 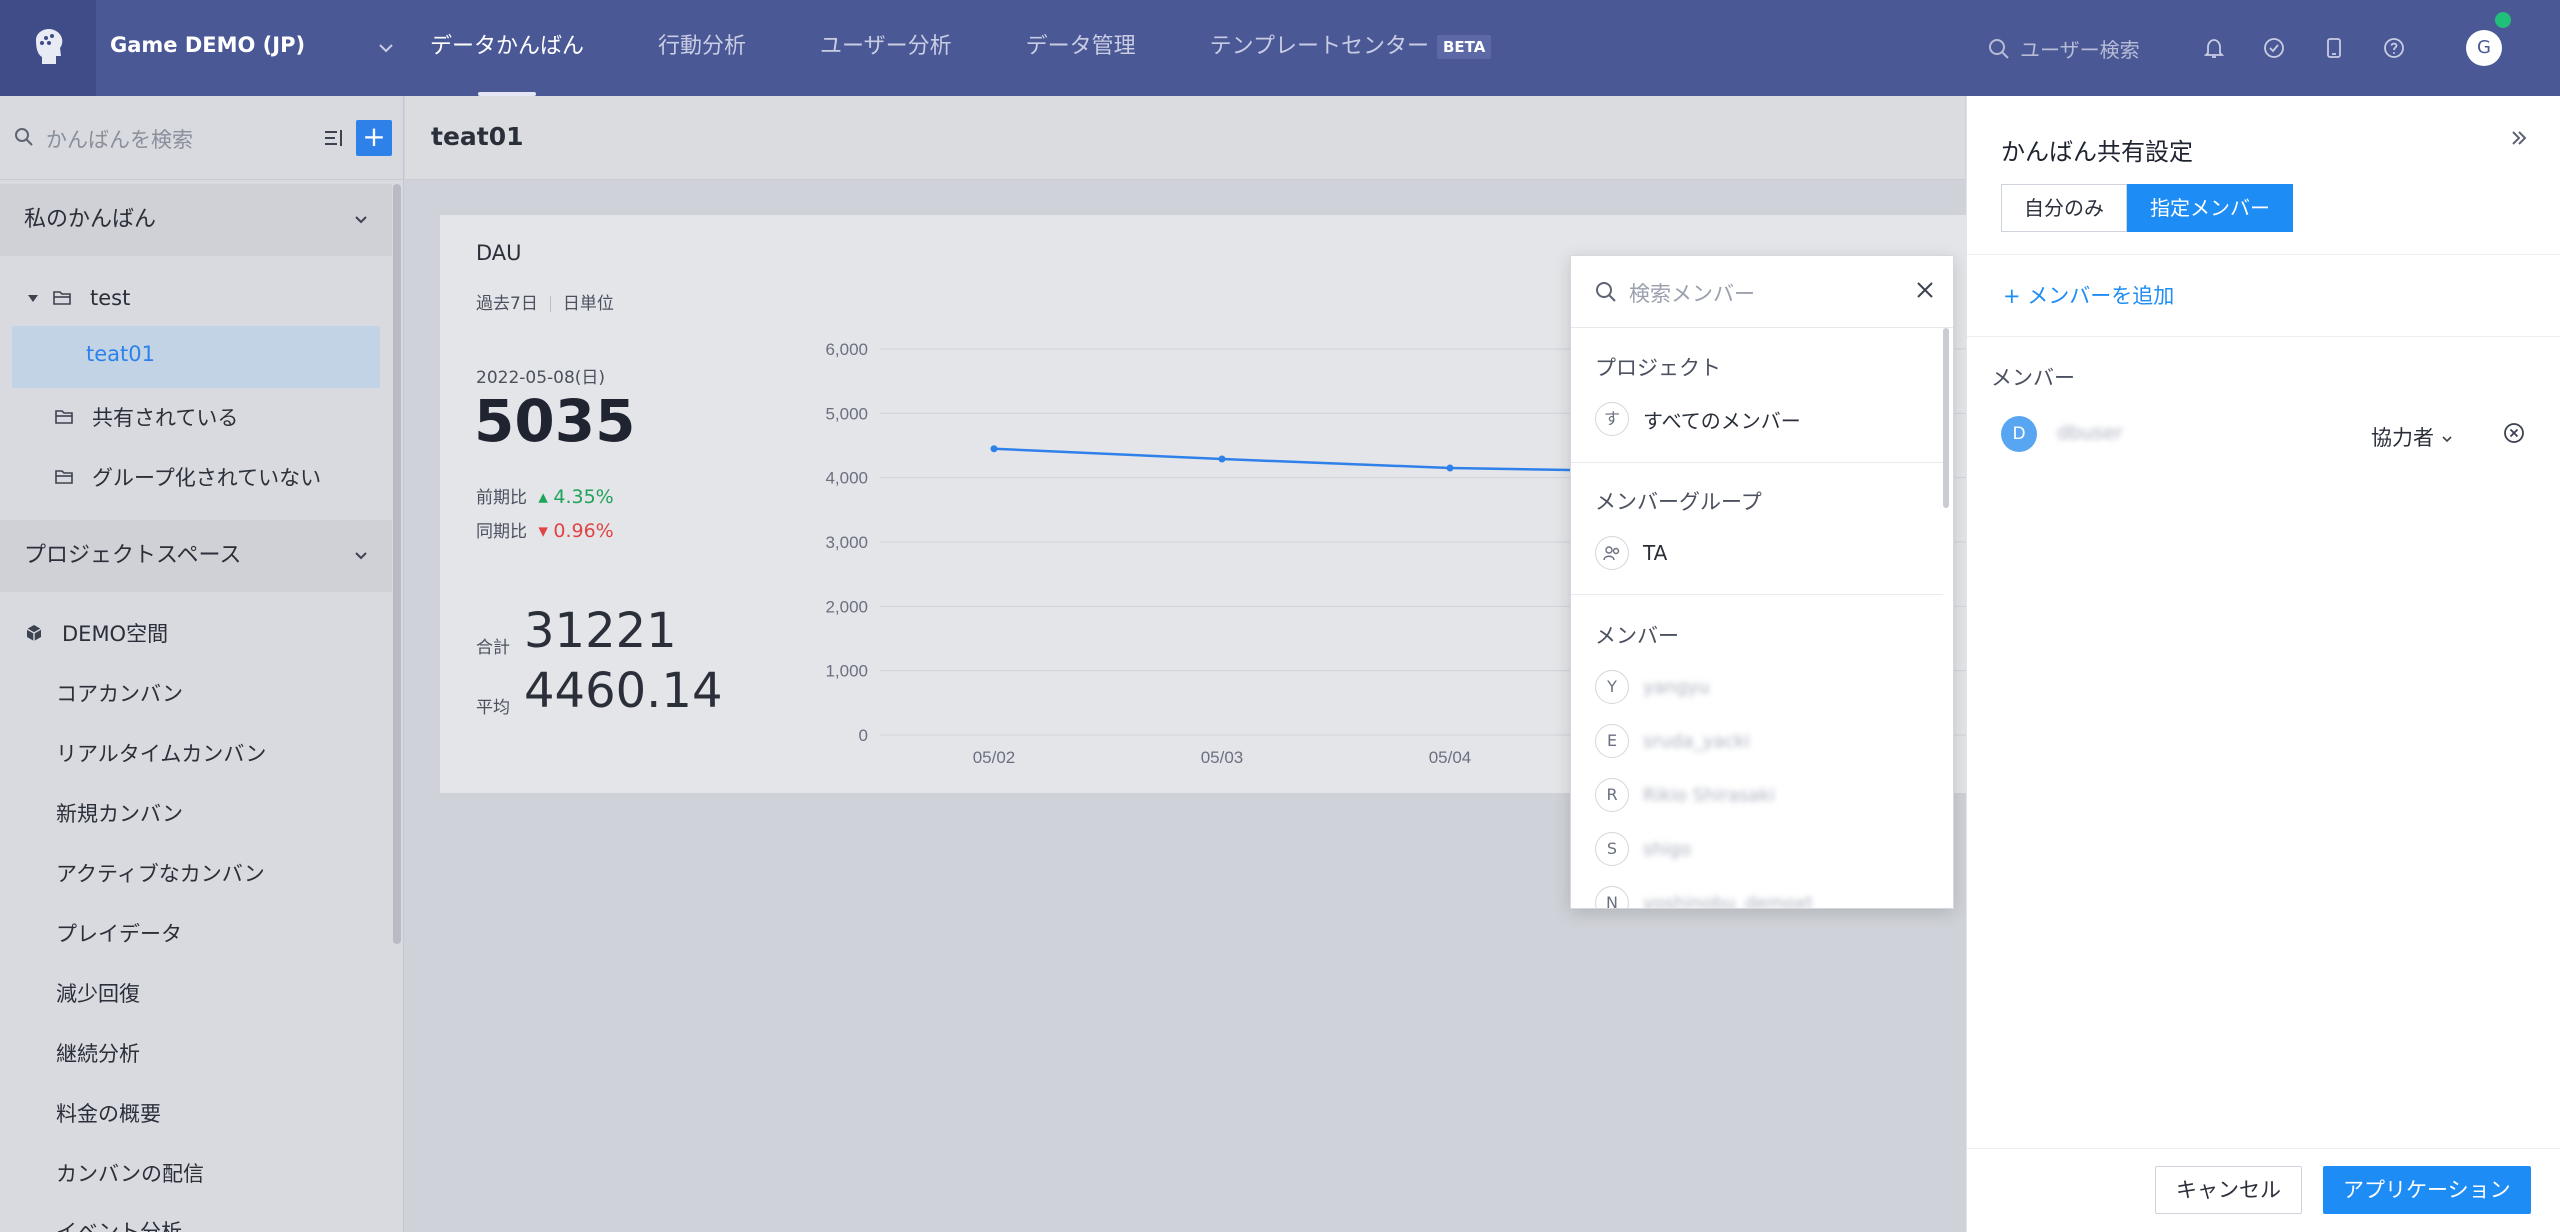 I want to click on member-role-label: 協力者, so click(x=2402, y=438).